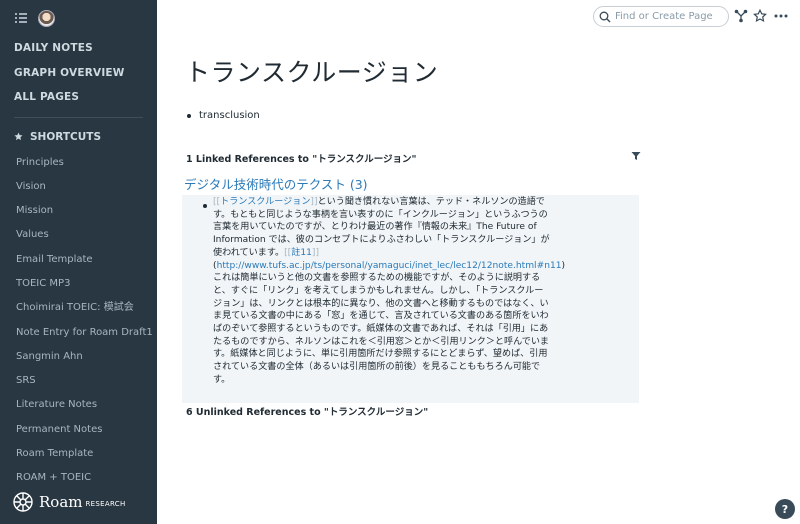 The image size is (800, 524). What do you see at coordinates (431, 202) in the screenshot?
I see `ref-text-segment: という聞き慣れない言葉は、テッド・ネルソンの造語で` at bounding box center [431, 202].